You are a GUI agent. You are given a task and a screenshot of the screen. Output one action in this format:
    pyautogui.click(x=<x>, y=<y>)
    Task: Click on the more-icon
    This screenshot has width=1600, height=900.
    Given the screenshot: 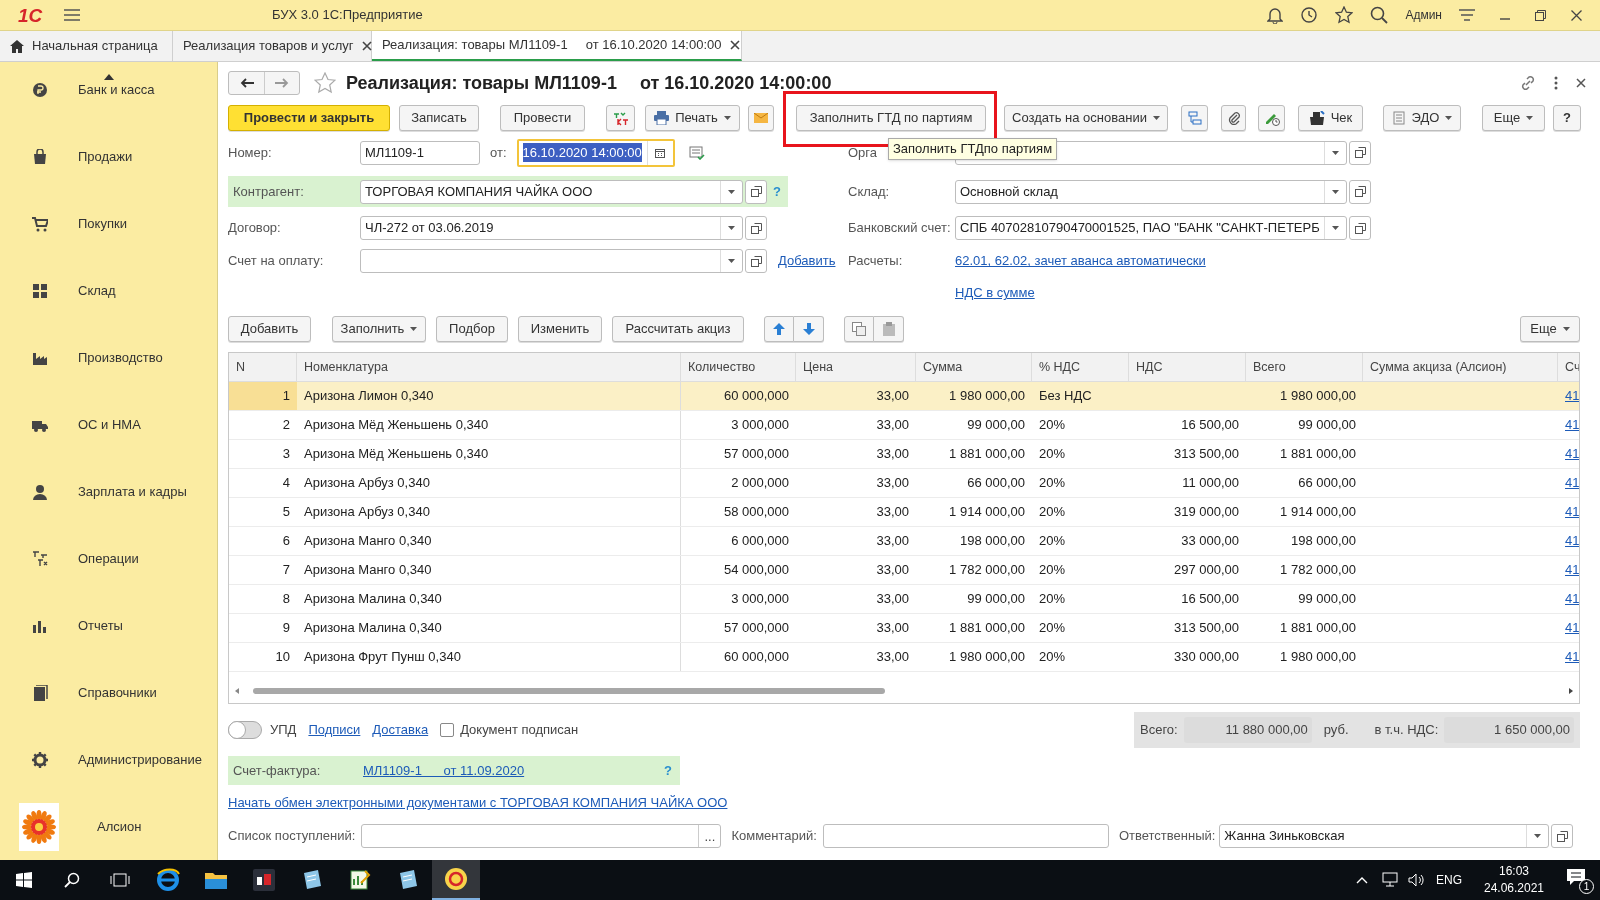 What is the action you would take?
    pyautogui.click(x=1556, y=83)
    